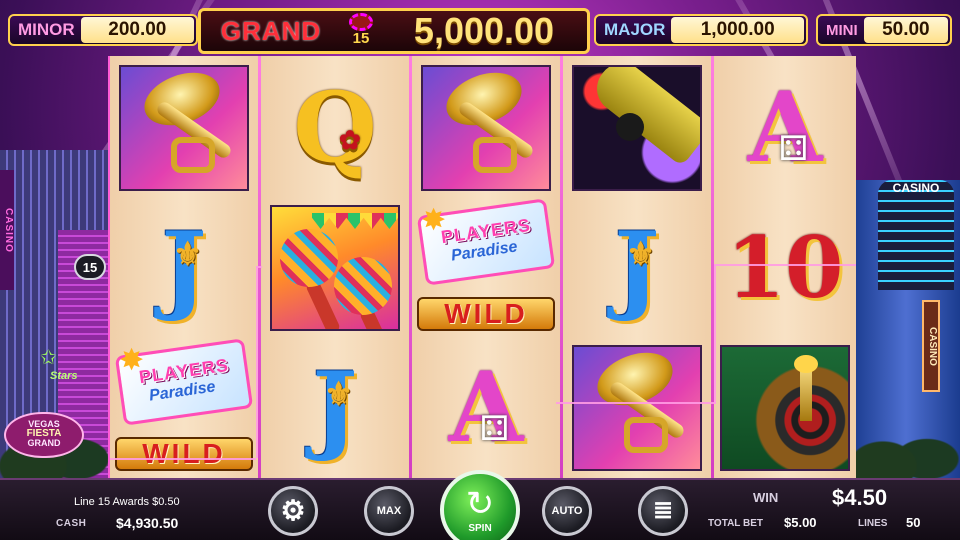 The height and width of the screenshot is (540, 960). I want to click on reel-5: A ⚃ 10, so click(785, 267).